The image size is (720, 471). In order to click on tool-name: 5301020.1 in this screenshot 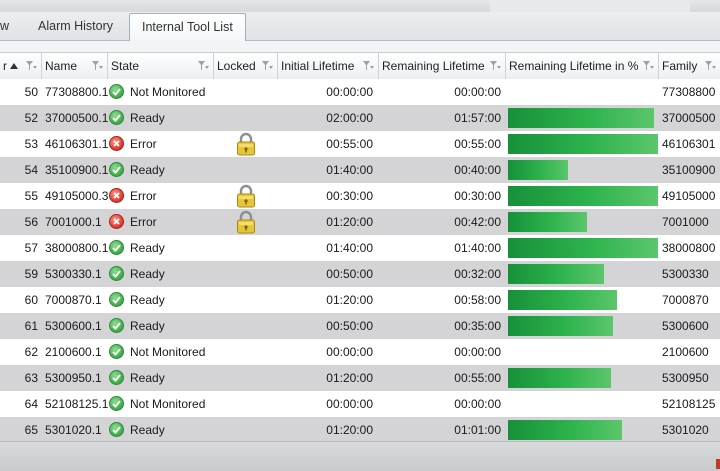, I will do `click(73, 430)`.